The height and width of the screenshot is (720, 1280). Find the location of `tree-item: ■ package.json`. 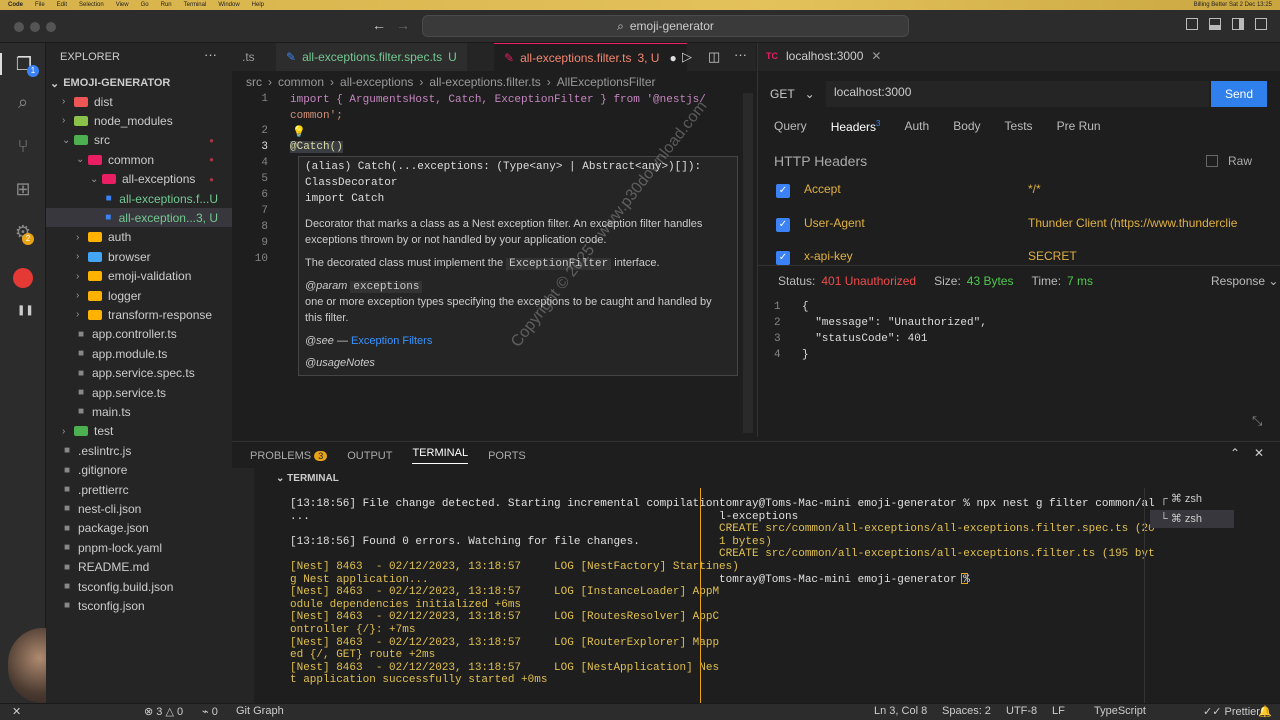

tree-item: ■ package.json is located at coordinates (147, 528).